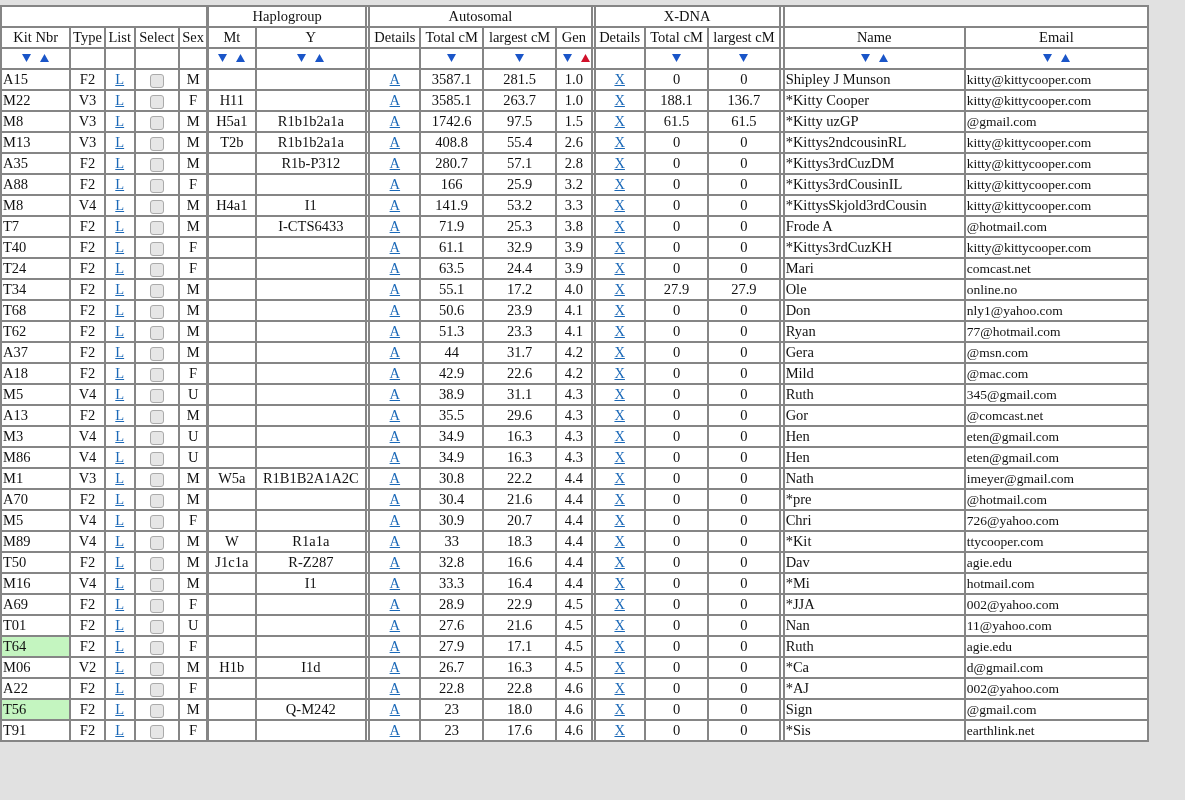  What do you see at coordinates (451, 163) in the screenshot?
I see `total-cm-value: 280.7` at bounding box center [451, 163].